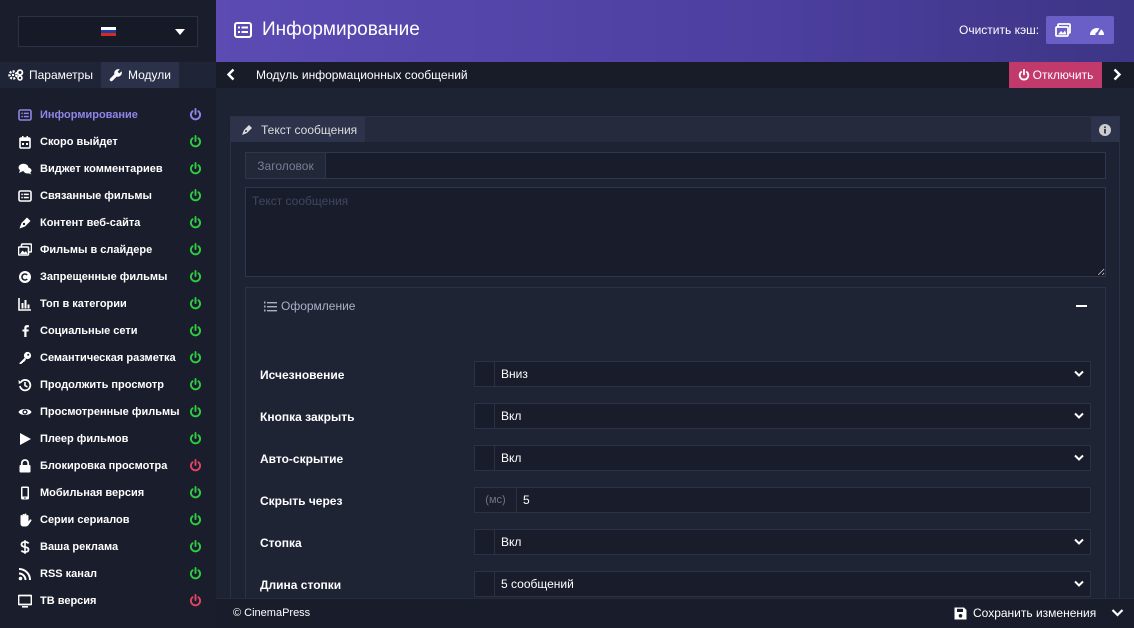 This screenshot has width=1134, height=628. I want to click on sidebar-item-label: Связанные фильмы, so click(96, 195).